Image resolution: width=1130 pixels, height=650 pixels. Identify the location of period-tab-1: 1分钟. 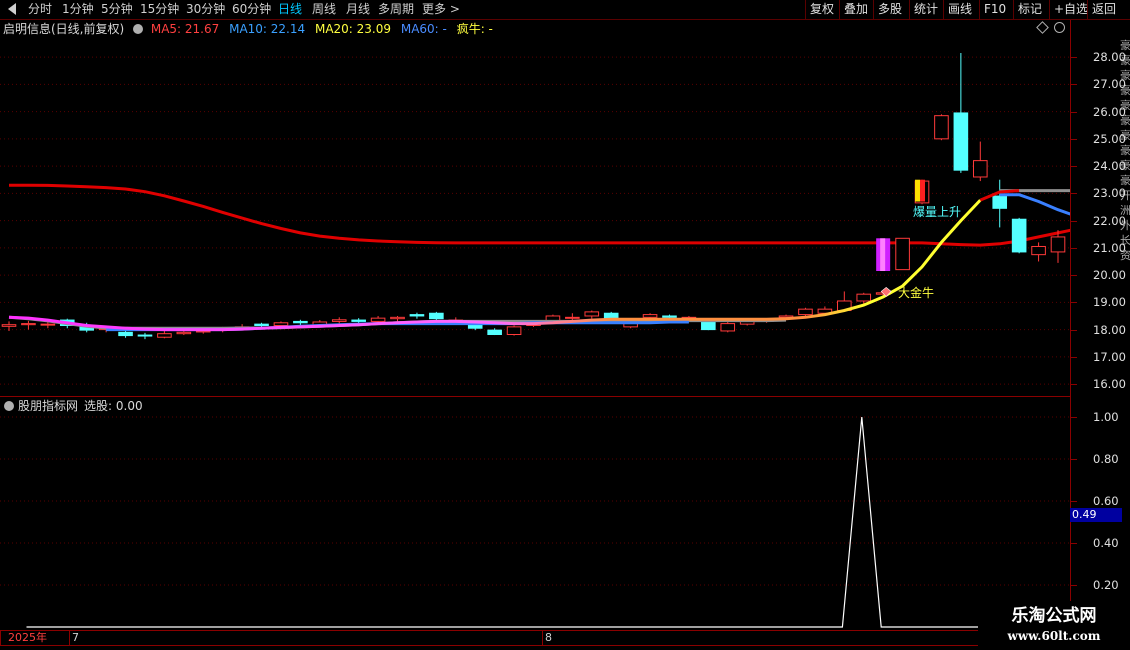
(78, 9).